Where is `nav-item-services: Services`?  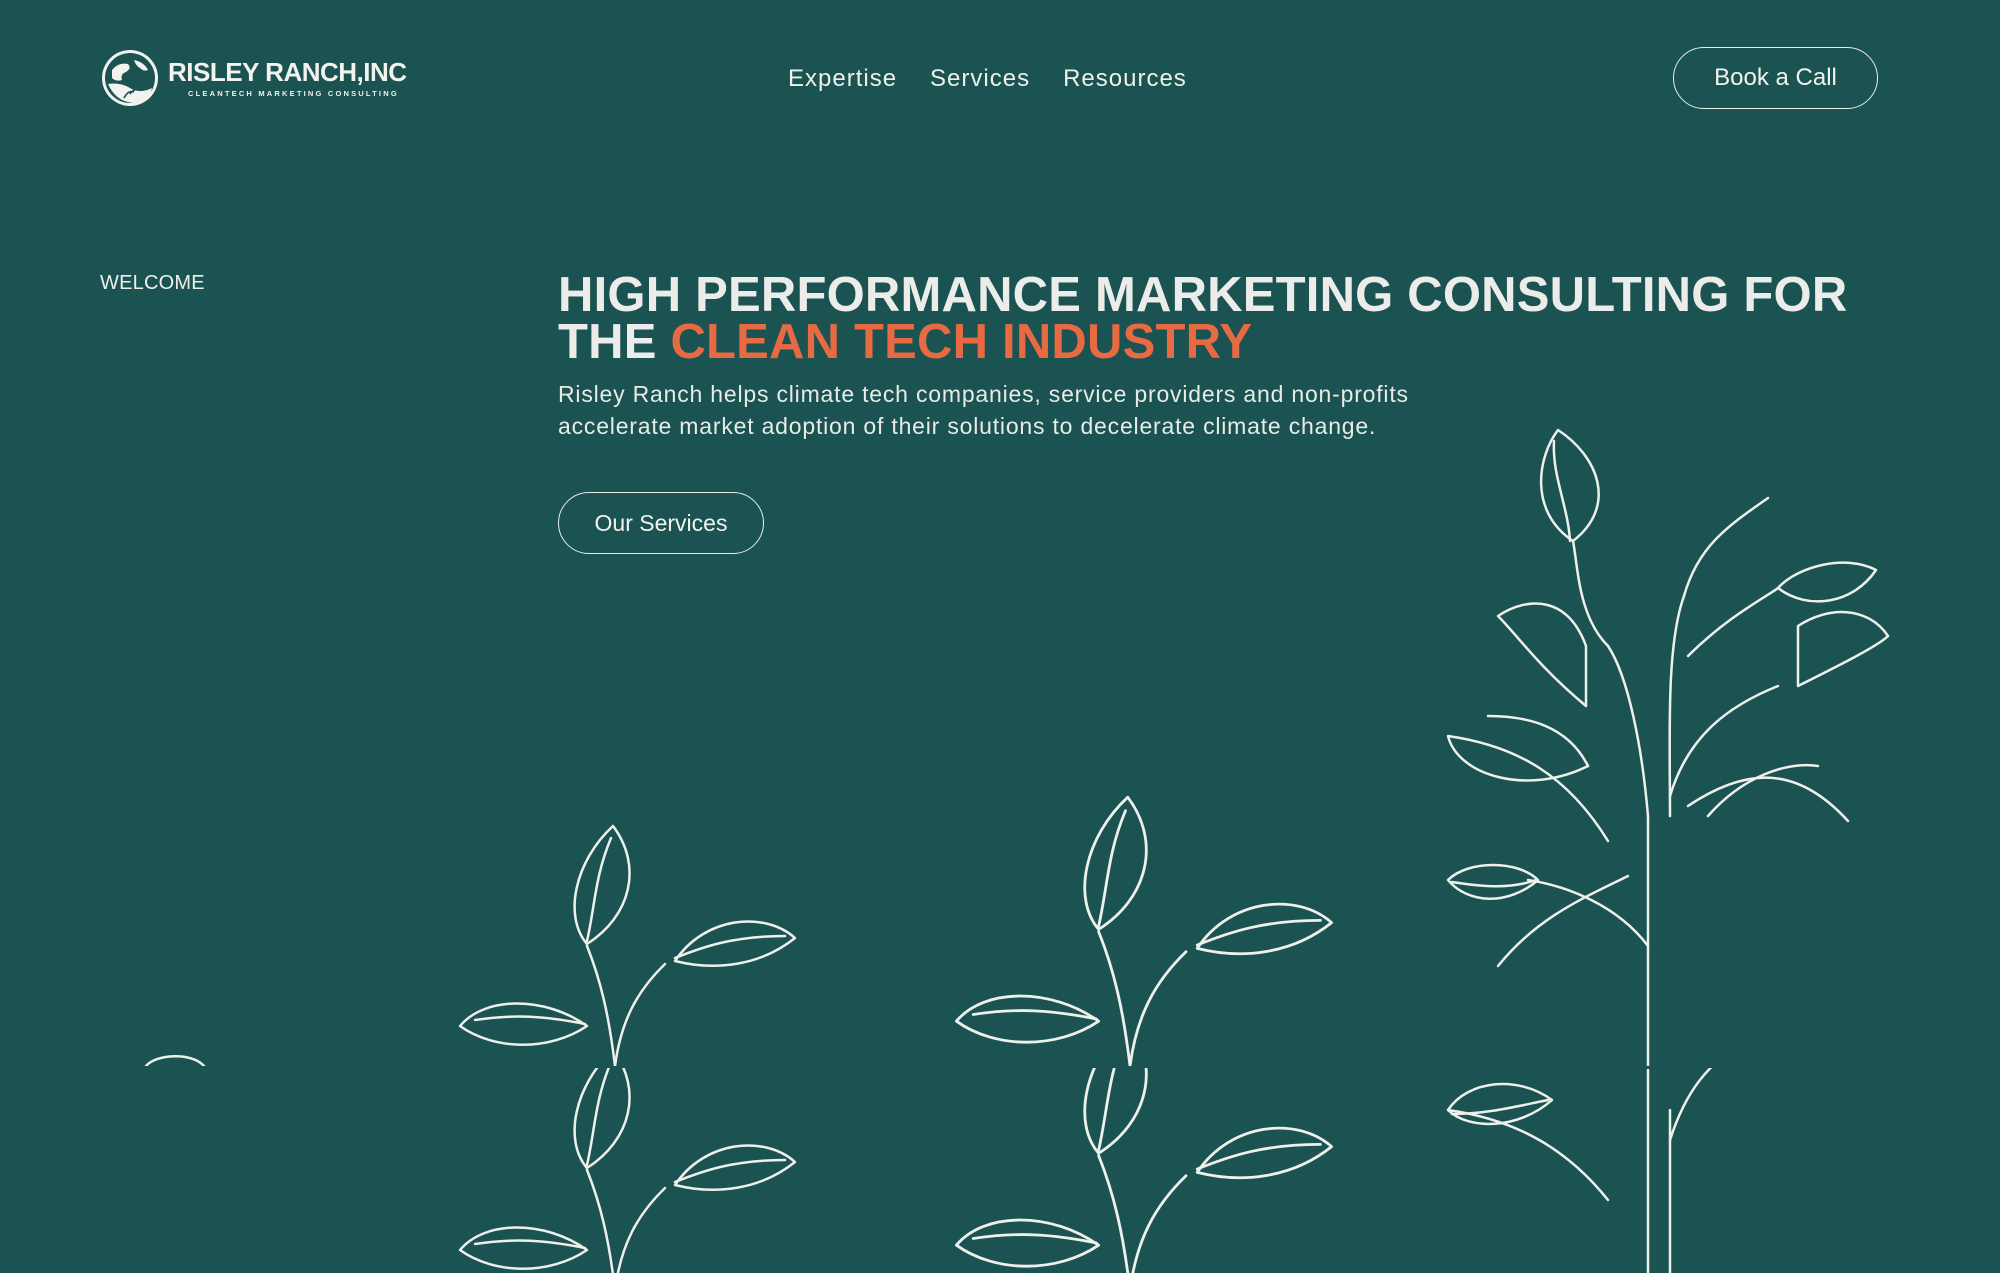 nav-item-services: Services is located at coordinates (980, 79).